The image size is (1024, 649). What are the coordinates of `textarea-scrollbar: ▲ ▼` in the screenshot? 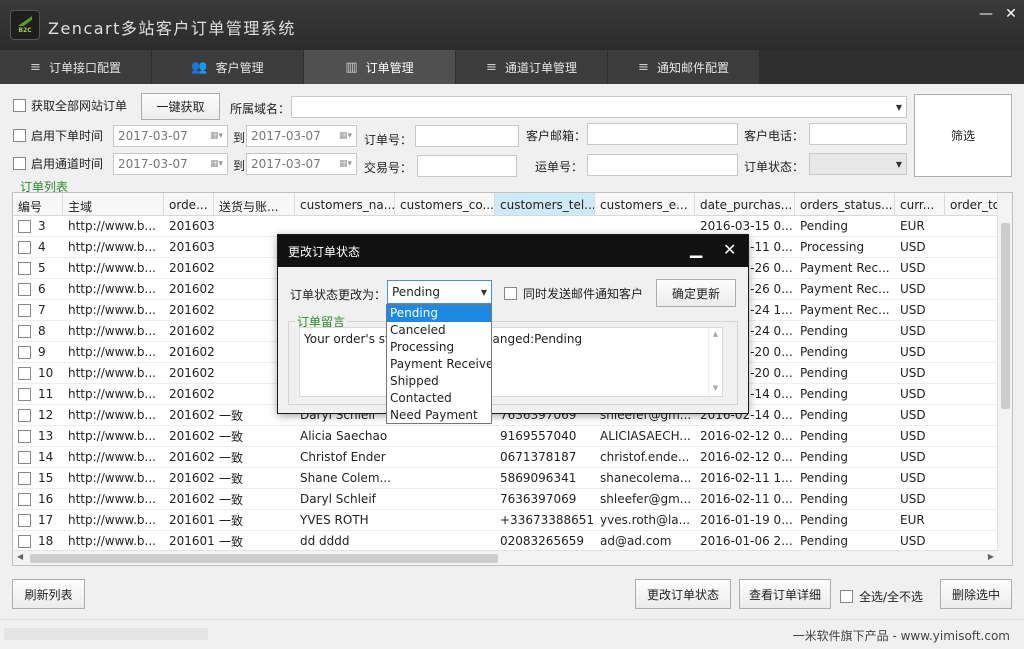 It's located at (715, 362).